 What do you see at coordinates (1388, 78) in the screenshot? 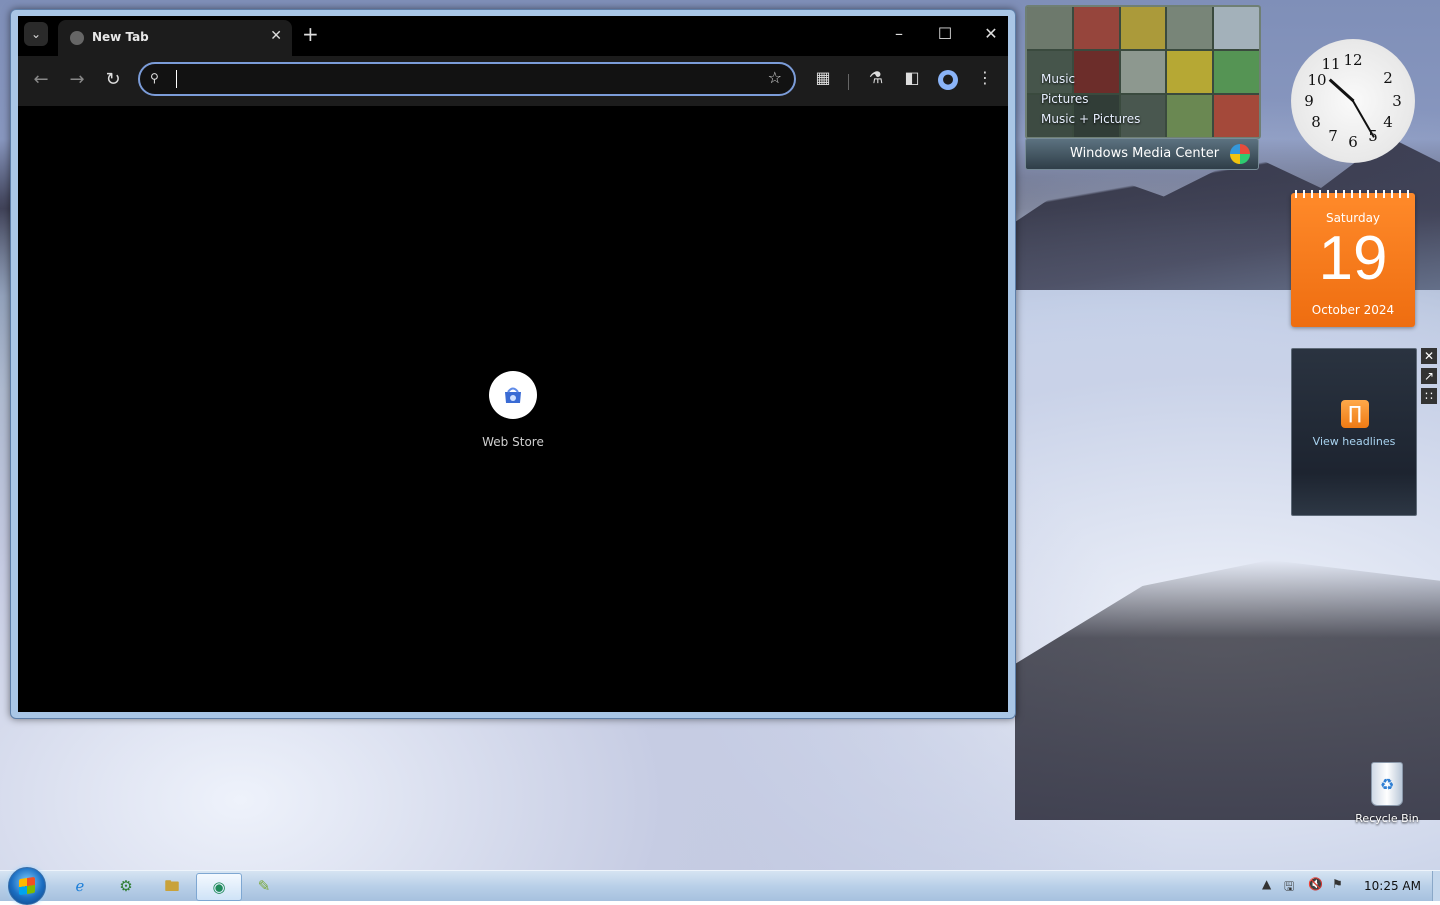
I see `clock-number: 2` at bounding box center [1388, 78].